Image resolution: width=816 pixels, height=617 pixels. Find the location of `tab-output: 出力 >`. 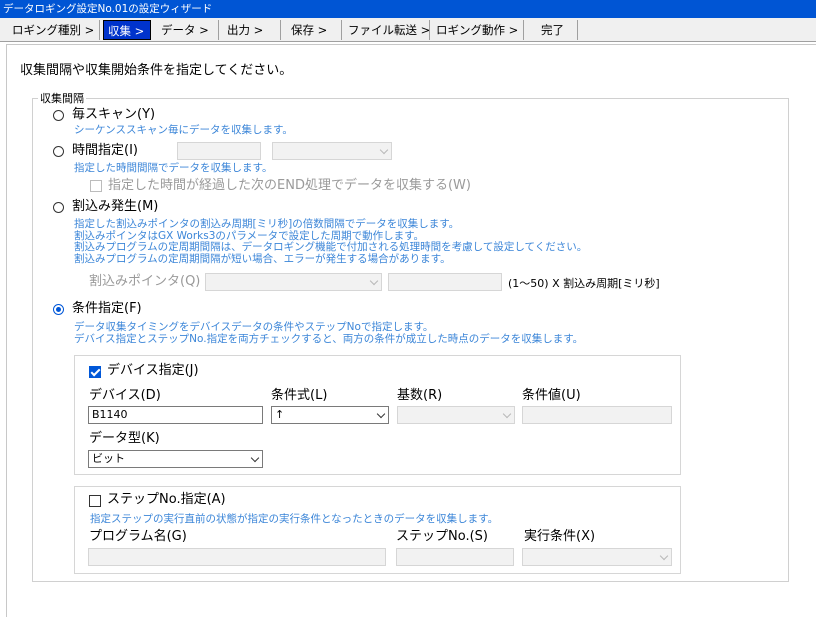

tab-output: 出力 > is located at coordinates (252, 30).